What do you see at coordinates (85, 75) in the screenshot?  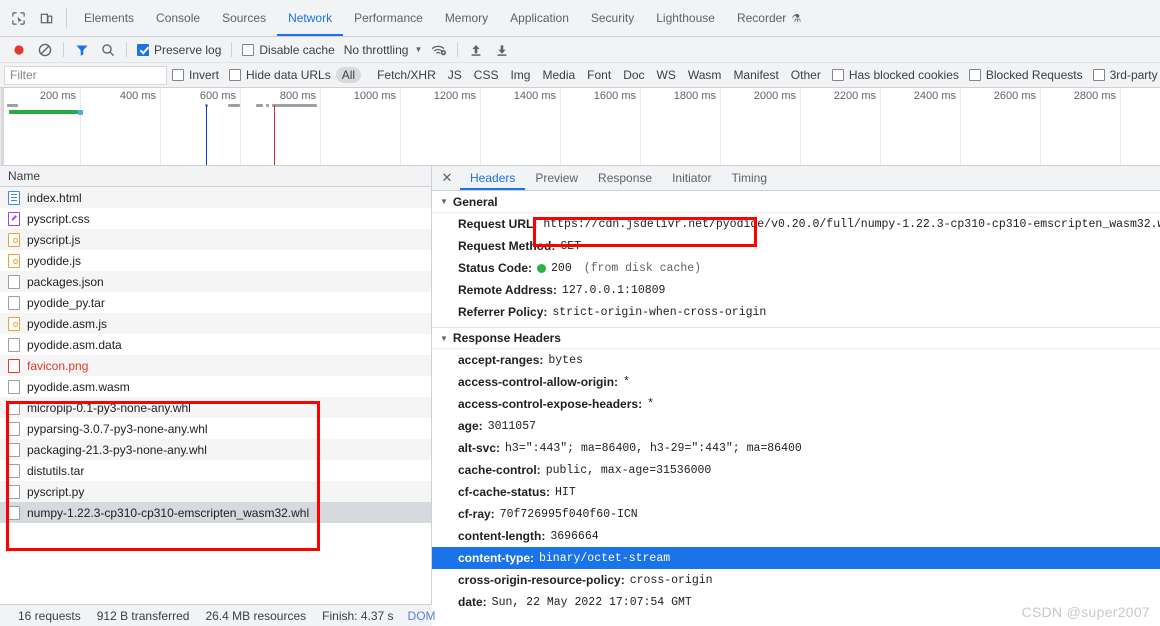 I see `filter-input` at bounding box center [85, 75].